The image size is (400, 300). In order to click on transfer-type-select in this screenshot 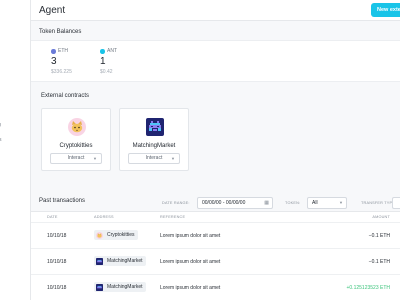, I will do `click(396, 203)`.